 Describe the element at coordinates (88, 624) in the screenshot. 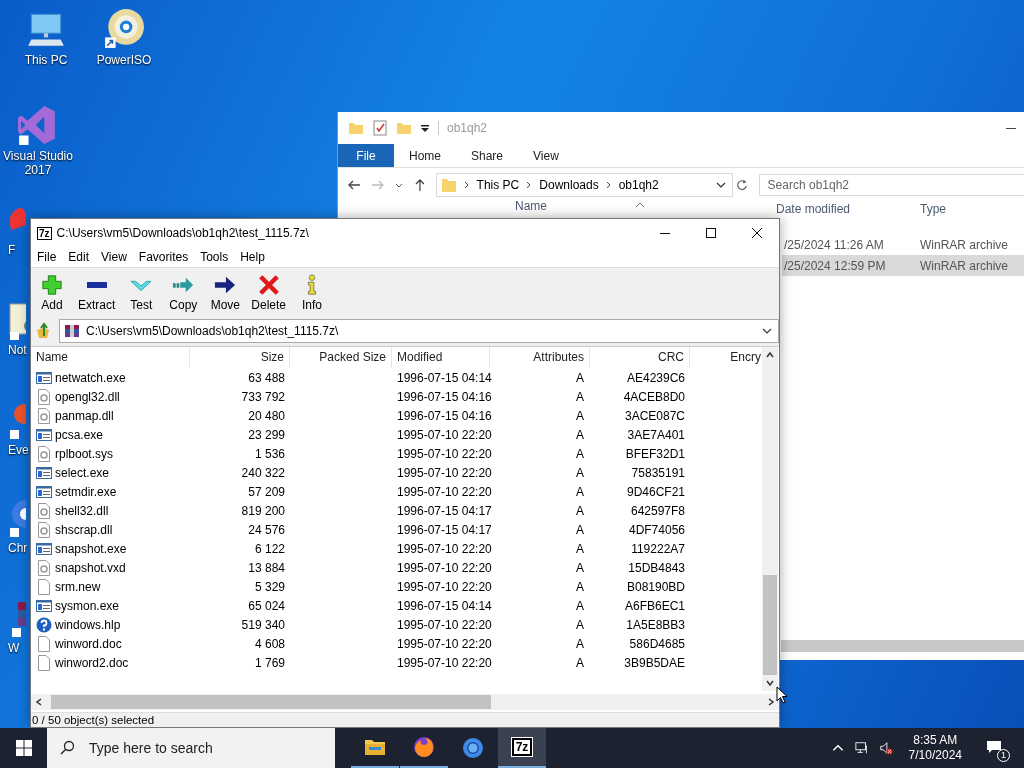

I see `file-name: windows.hlp` at that location.